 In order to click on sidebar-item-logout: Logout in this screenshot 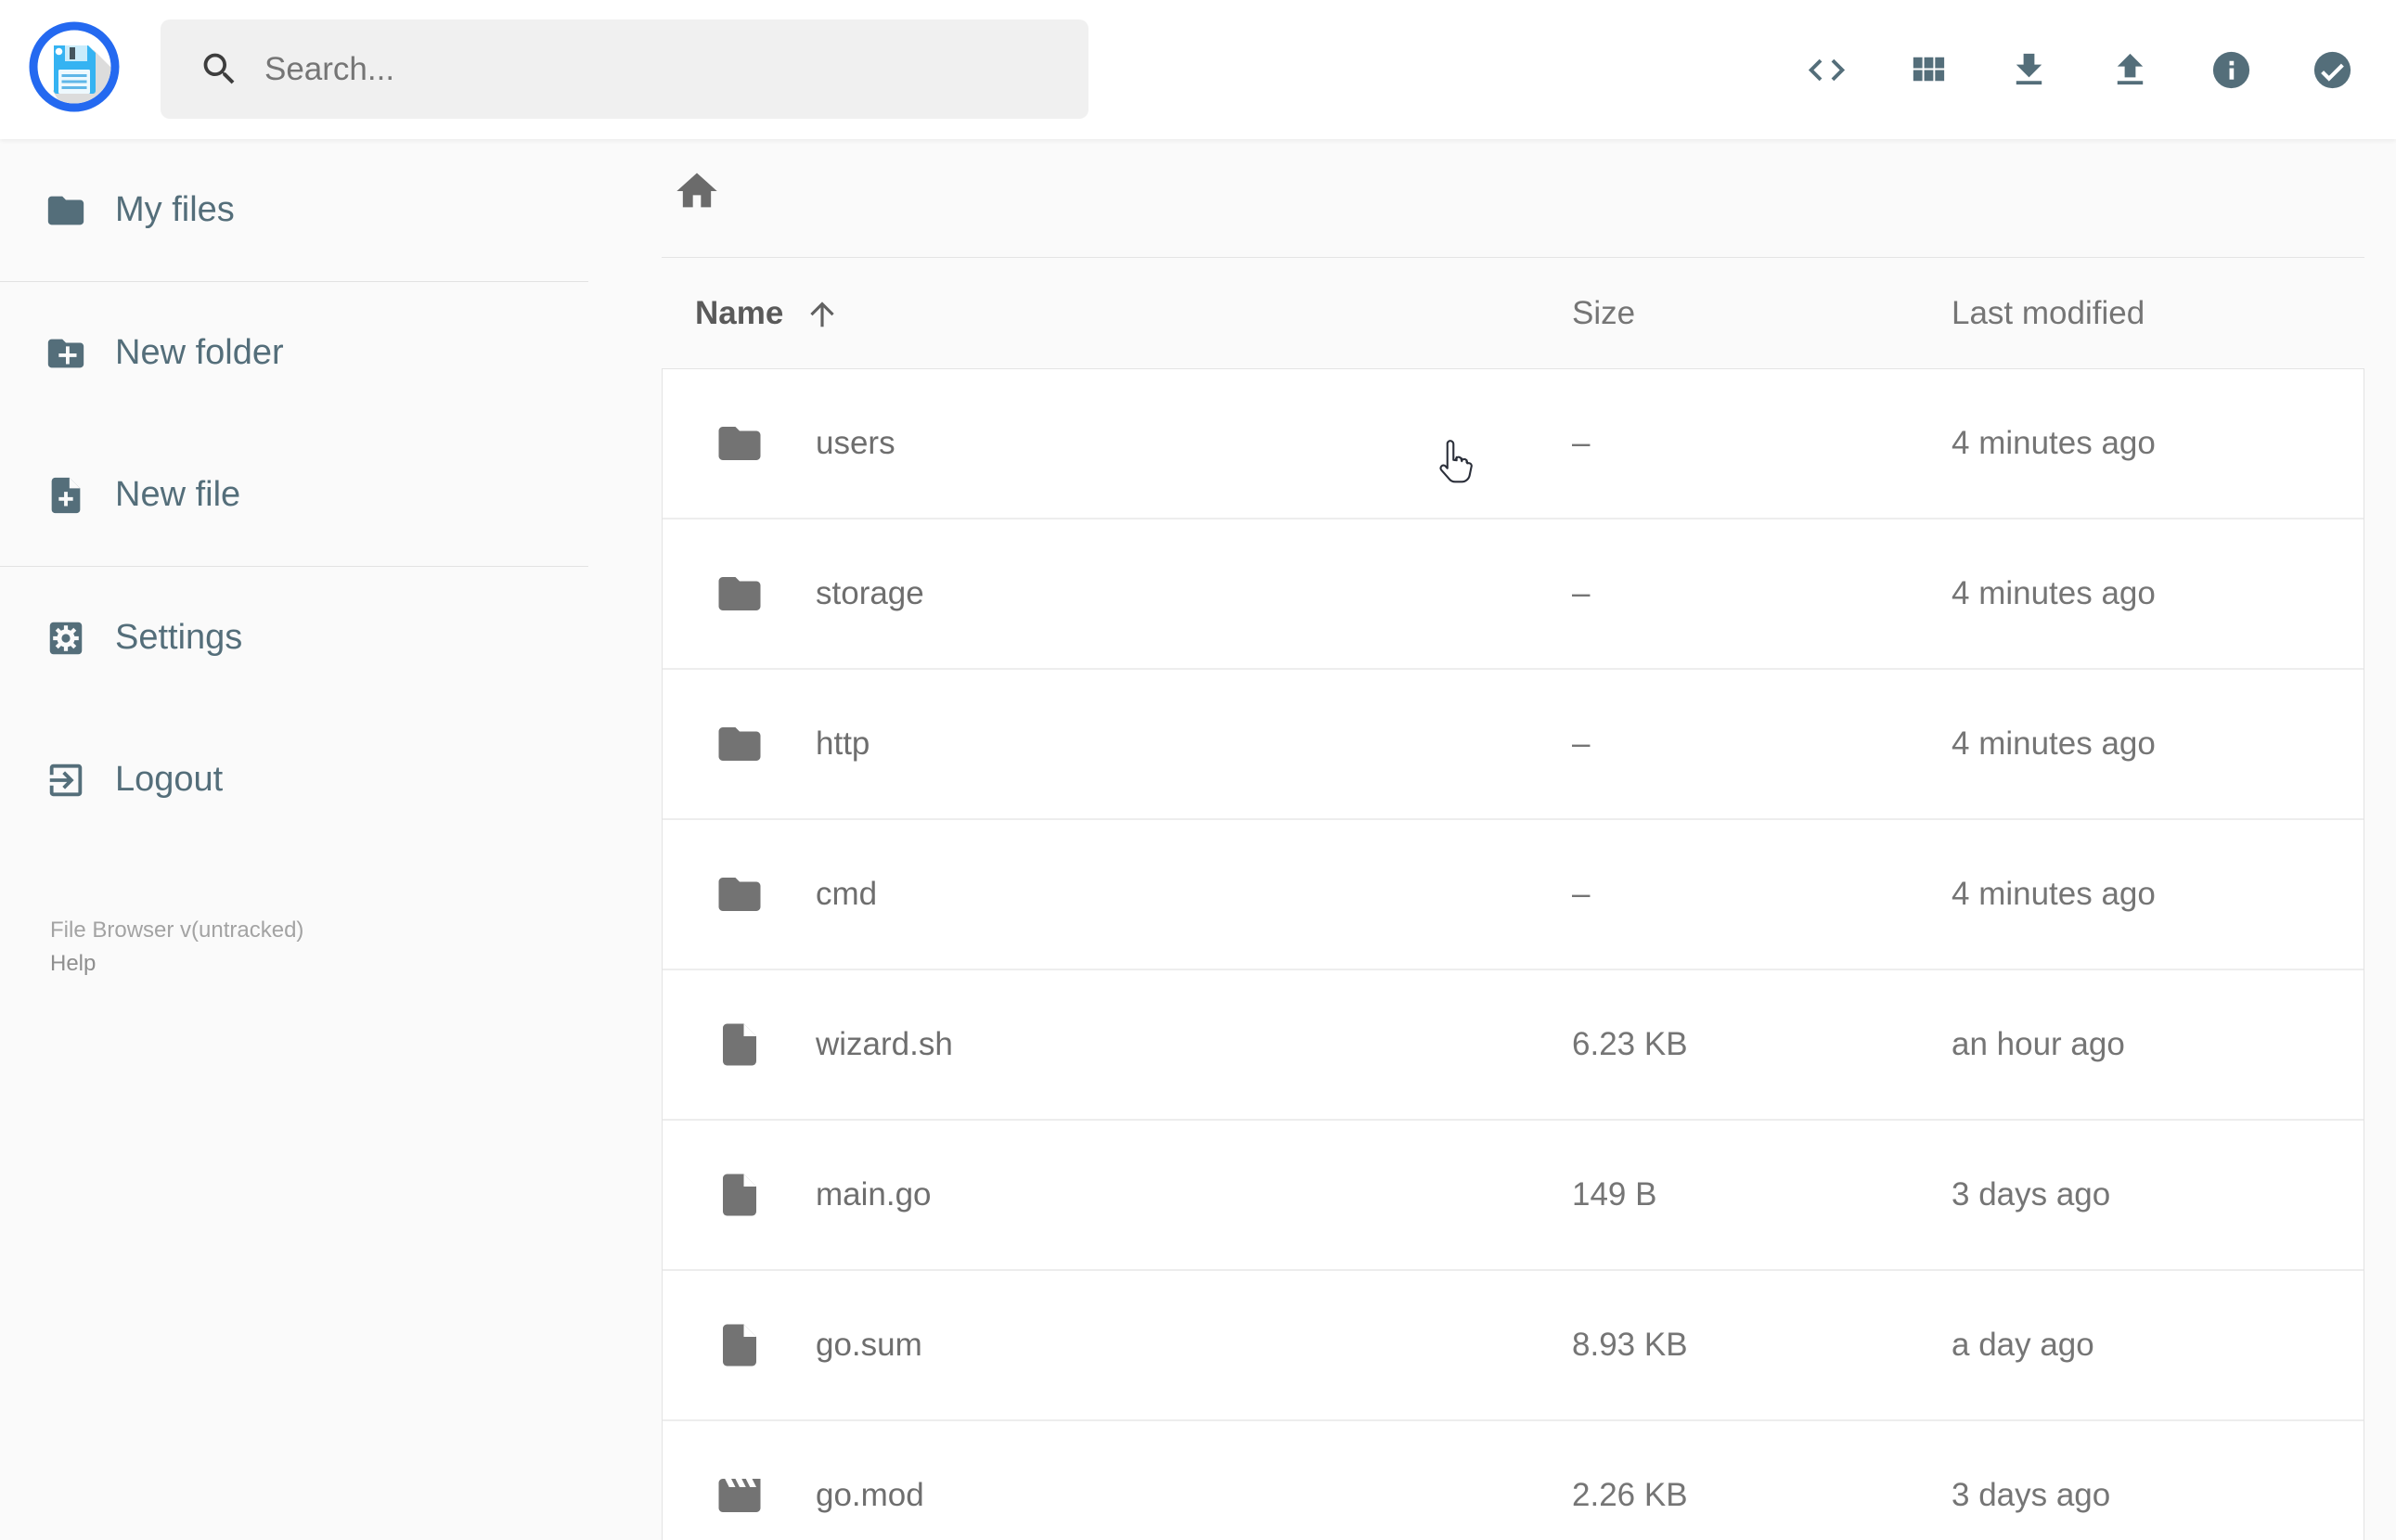, I will do `click(294, 780)`.